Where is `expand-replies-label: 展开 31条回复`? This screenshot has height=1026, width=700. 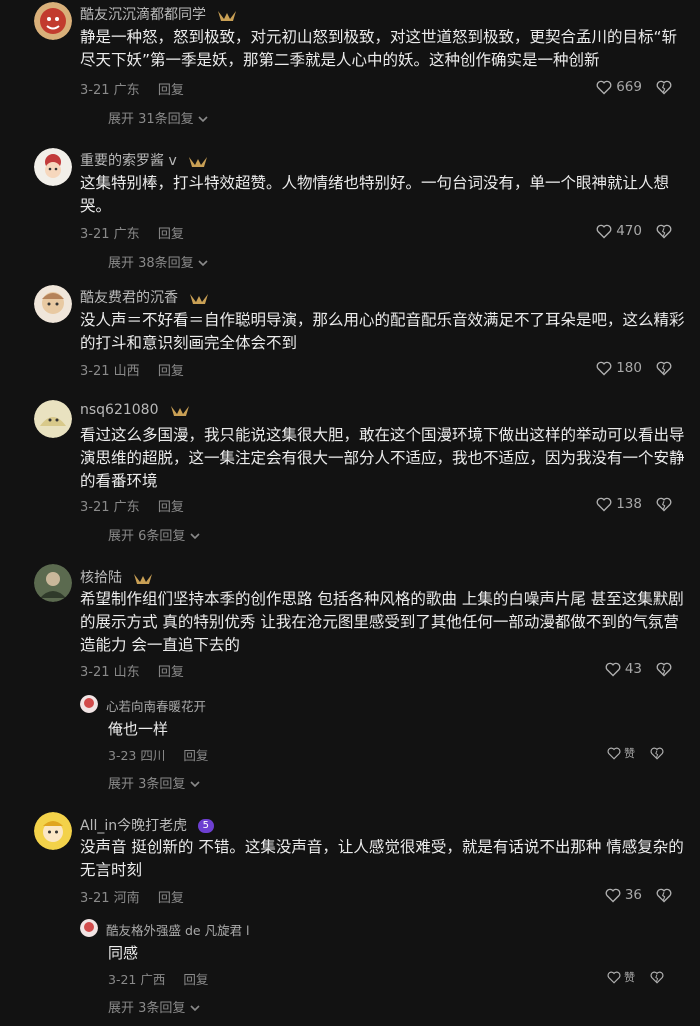
expand-replies-label: 展开 31条回复 is located at coordinates (151, 119).